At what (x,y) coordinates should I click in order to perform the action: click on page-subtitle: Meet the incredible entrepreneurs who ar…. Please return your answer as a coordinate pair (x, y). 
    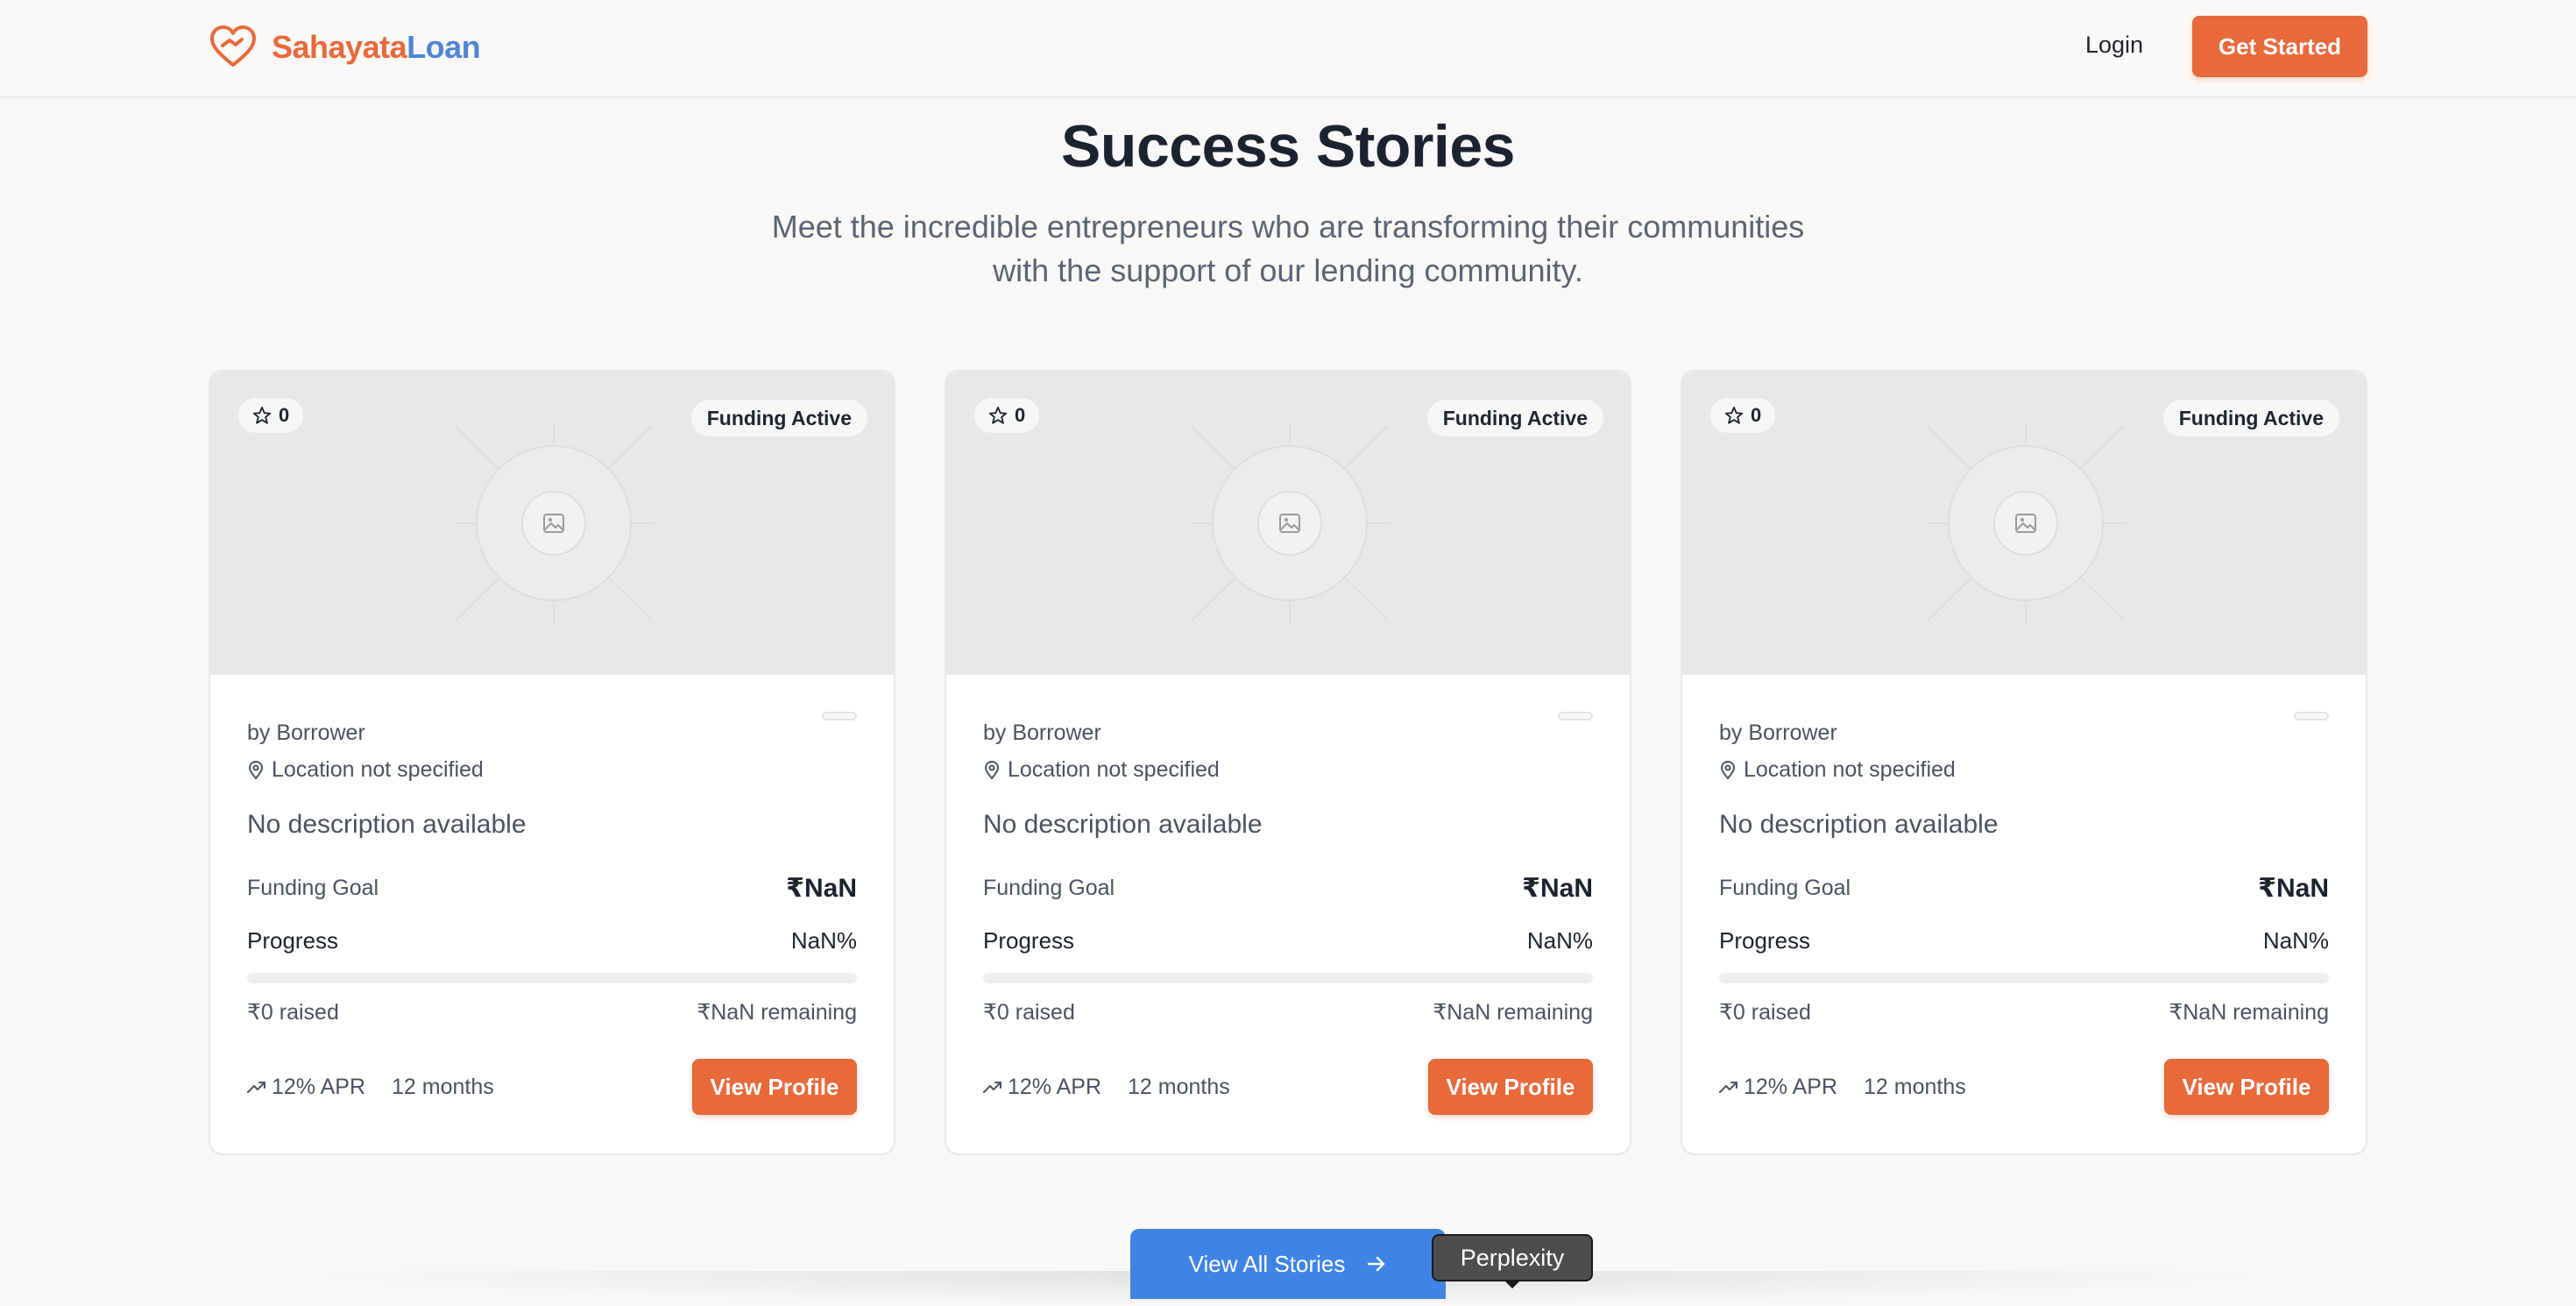
    Looking at the image, I should click on (1288, 249).